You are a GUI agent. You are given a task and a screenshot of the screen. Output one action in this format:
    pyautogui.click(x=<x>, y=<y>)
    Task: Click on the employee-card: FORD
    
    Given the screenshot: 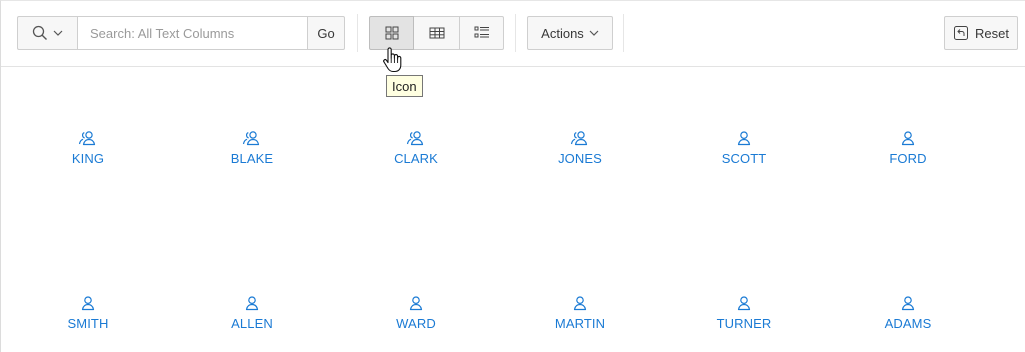 What is the action you would take?
    pyautogui.click(x=908, y=159)
    